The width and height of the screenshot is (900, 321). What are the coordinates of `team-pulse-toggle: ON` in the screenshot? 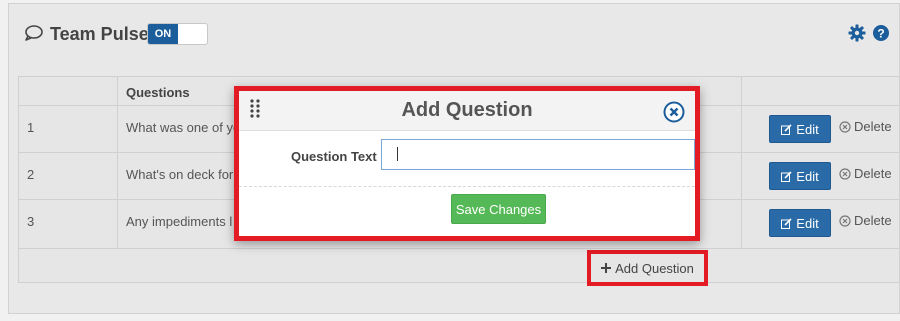 It's located at (177, 34).